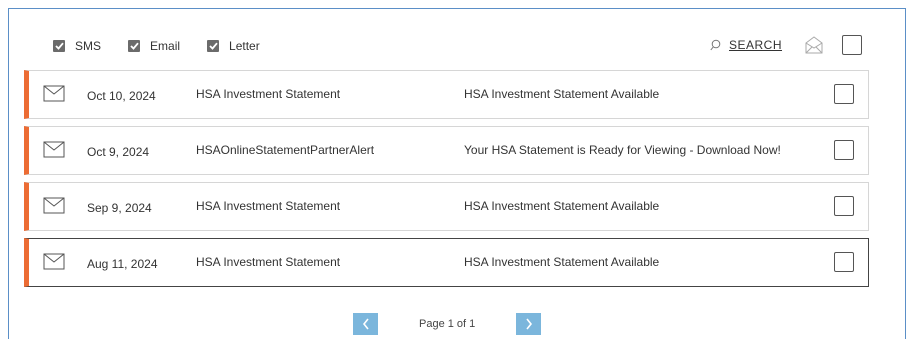 The image size is (908, 339). I want to click on pagination: Page 1 of 1, so click(447, 324).